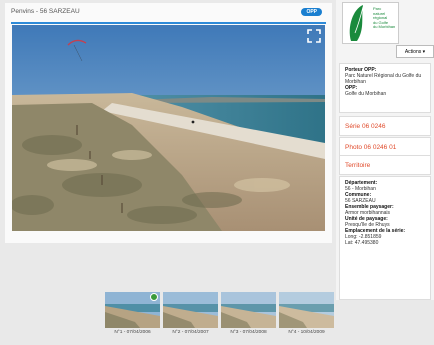  What do you see at coordinates (314, 36) in the screenshot?
I see `fullscreen-icon` at bounding box center [314, 36].